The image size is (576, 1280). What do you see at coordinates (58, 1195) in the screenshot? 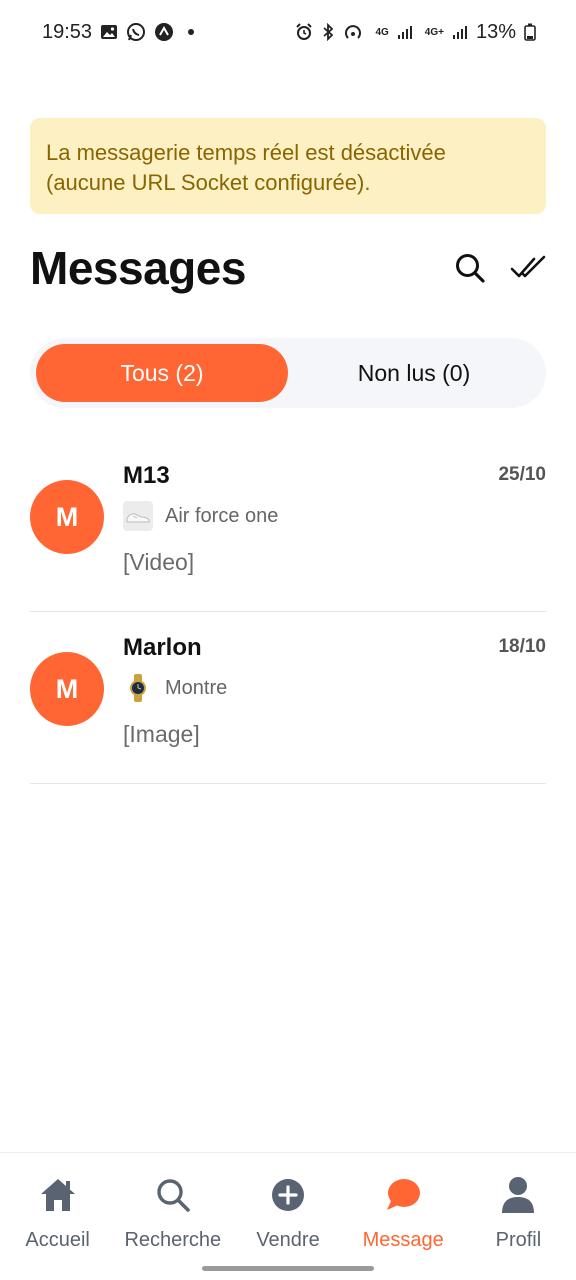
I see `home-icon` at bounding box center [58, 1195].